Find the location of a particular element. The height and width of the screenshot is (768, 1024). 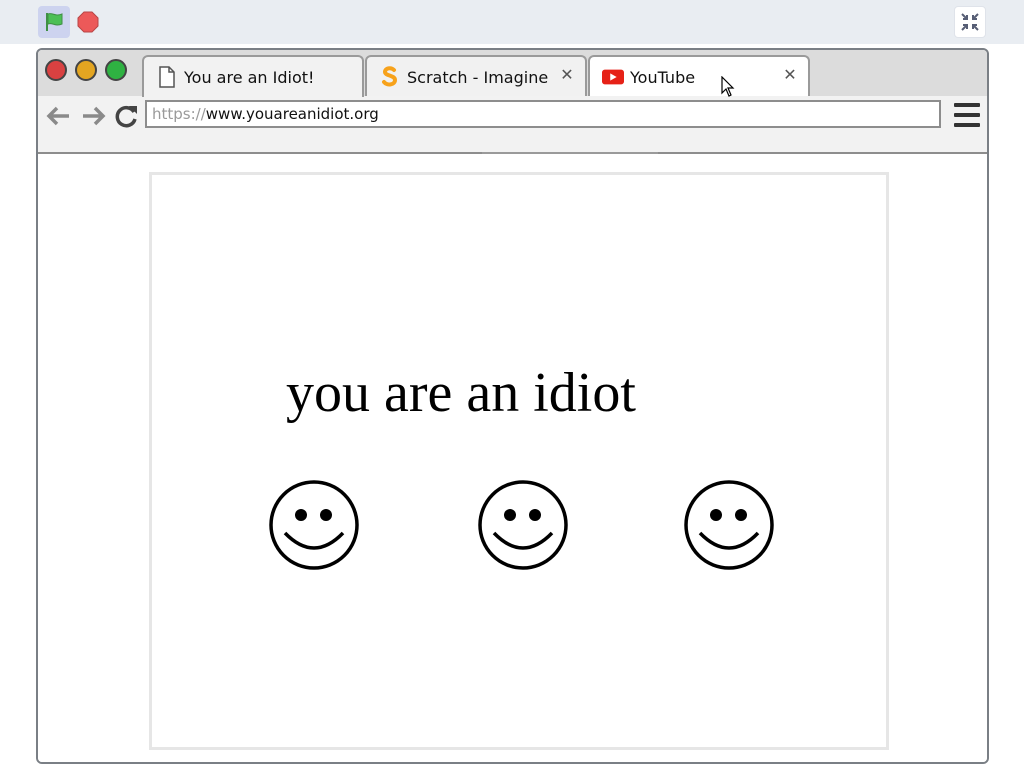

tab-scratch: Scratch - Imagine ✕ is located at coordinates (476, 76).